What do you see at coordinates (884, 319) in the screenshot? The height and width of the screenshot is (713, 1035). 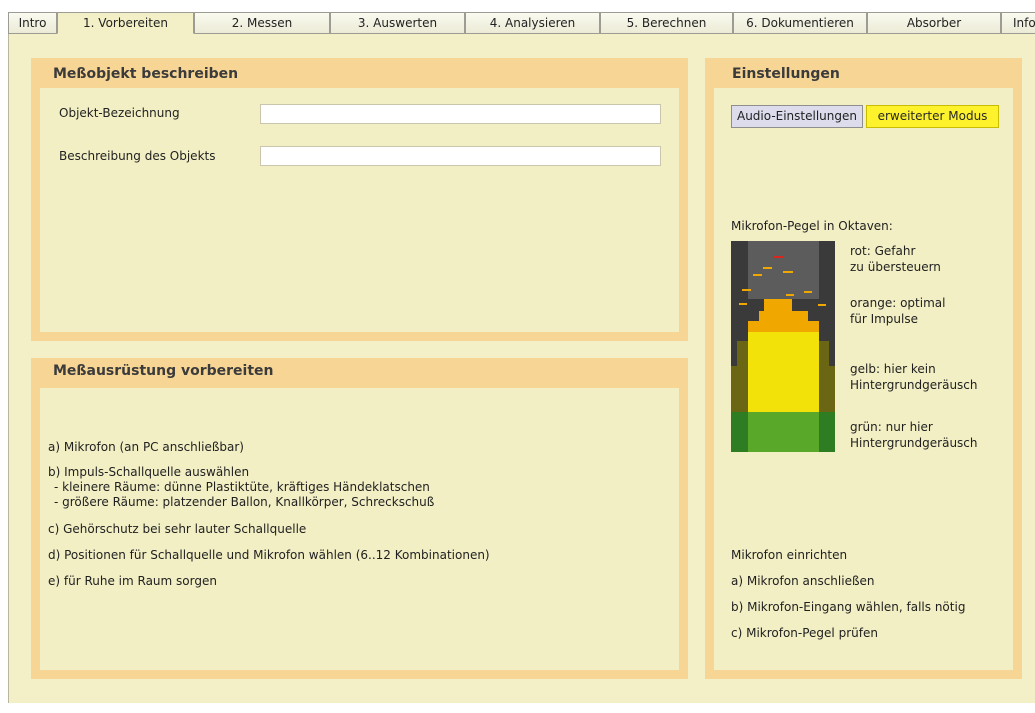 I see `legend-orange: für Impulse` at bounding box center [884, 319].